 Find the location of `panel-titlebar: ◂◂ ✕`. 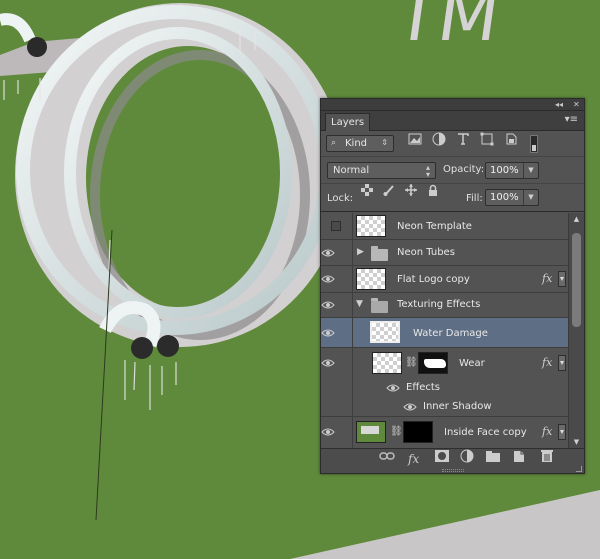

panel-titlebar: ◂◂ ✕ is located at coordinates (452, 105).